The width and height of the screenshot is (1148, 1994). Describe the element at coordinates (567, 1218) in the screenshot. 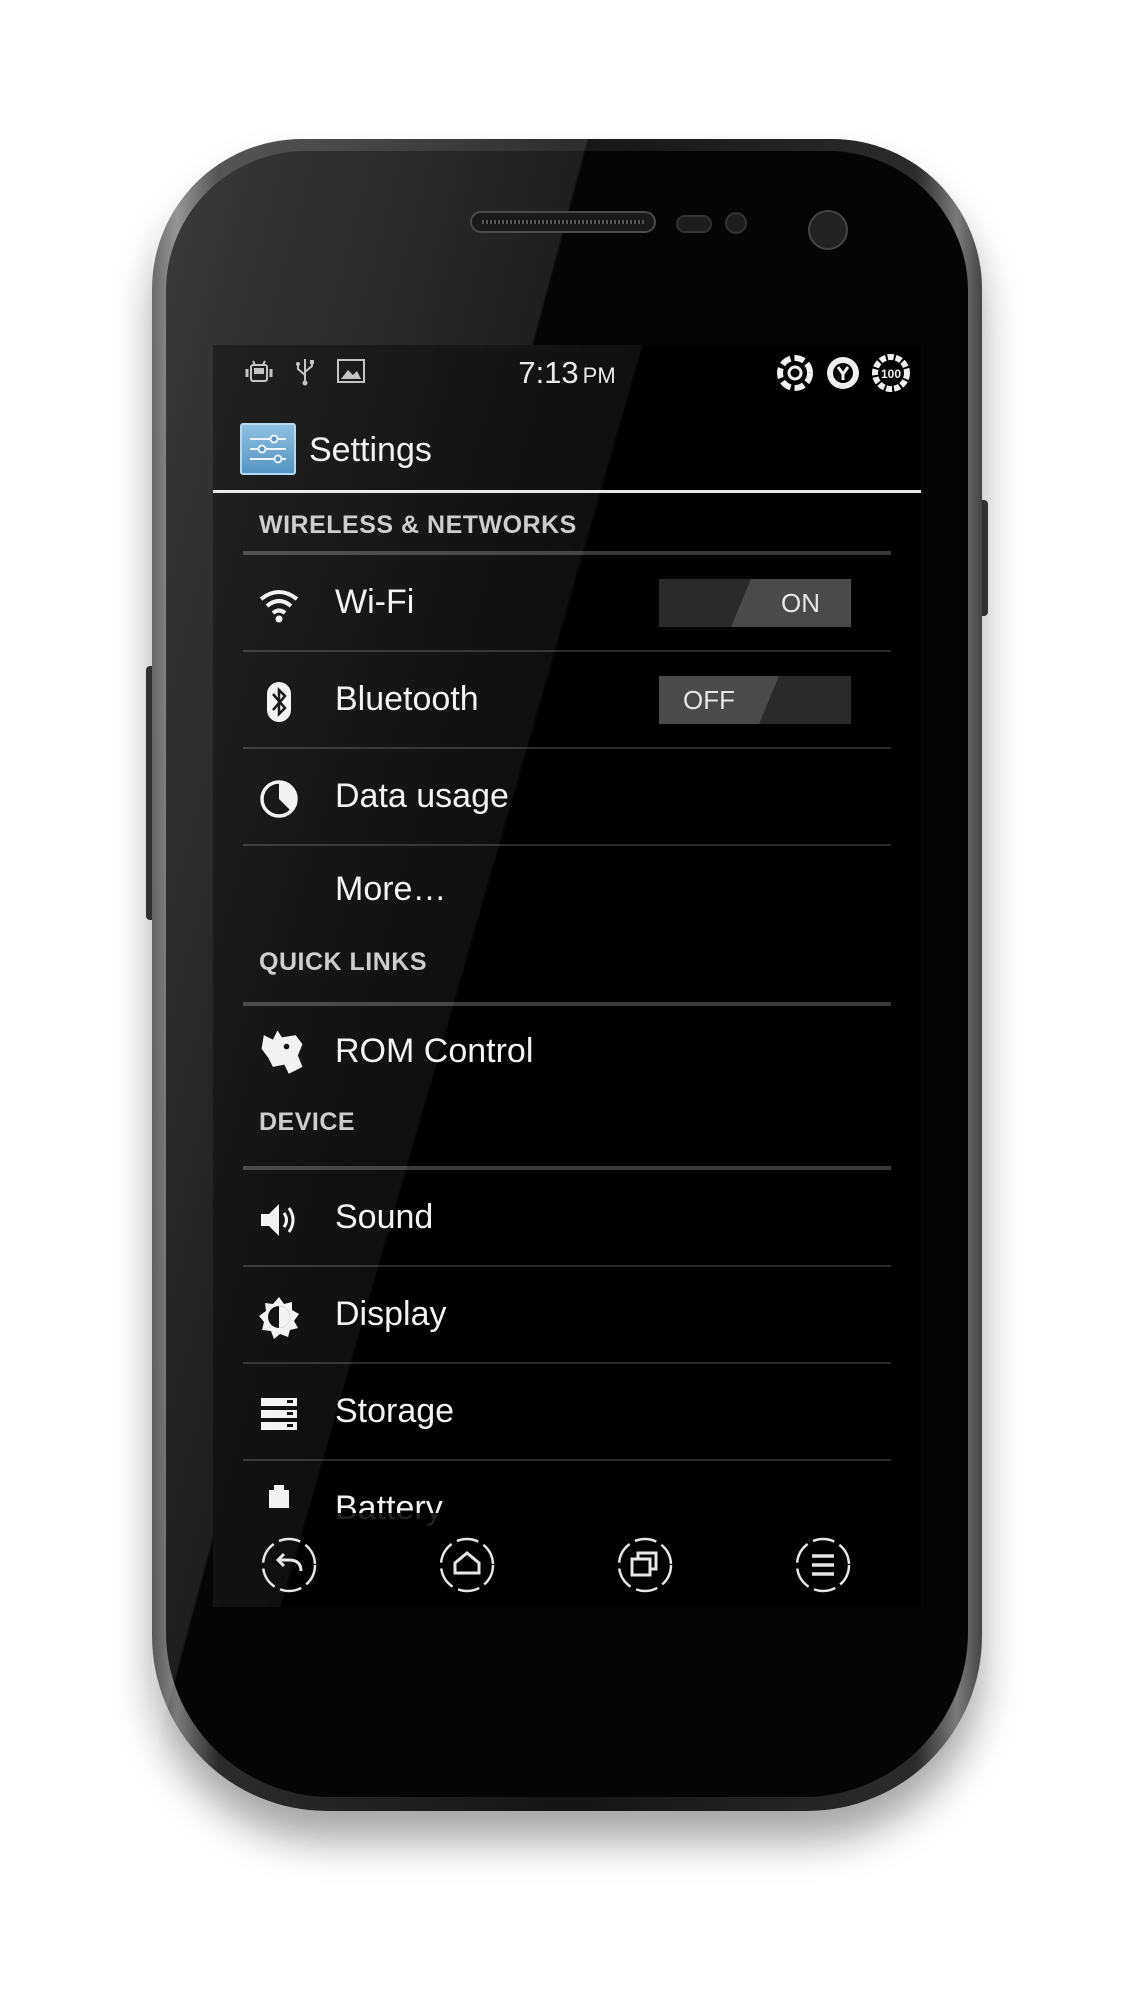

I see `list-item-sound: Sound` at that location.